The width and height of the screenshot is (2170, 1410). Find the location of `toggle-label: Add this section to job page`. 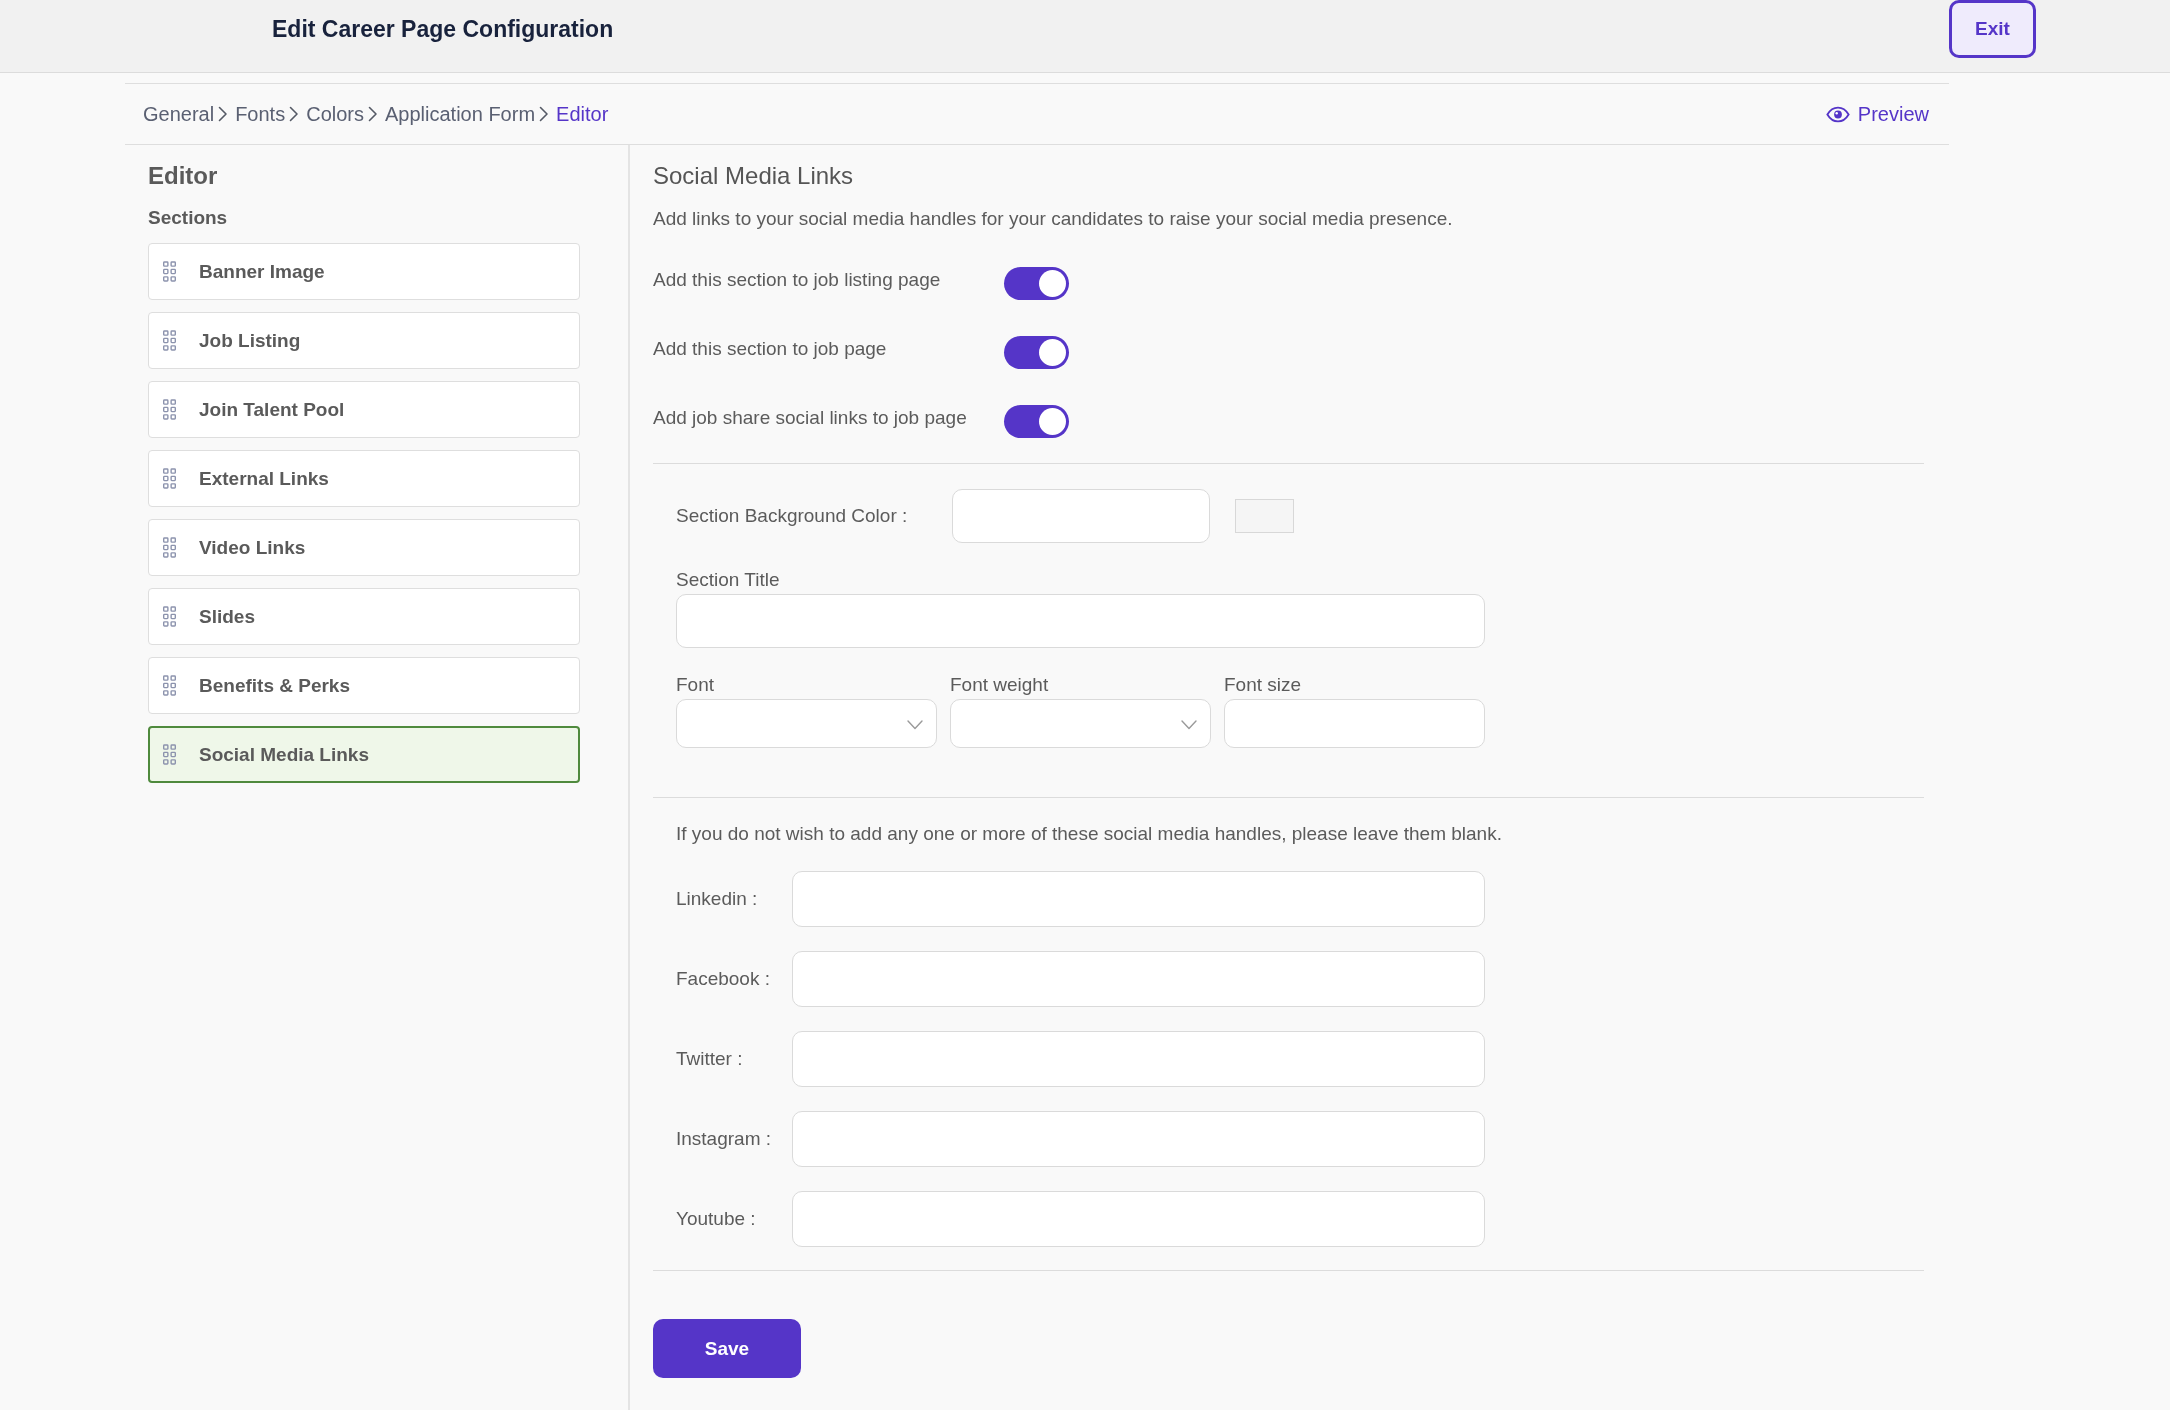

toggle-label: Add this section to job page is located at coordinates (770, 349).